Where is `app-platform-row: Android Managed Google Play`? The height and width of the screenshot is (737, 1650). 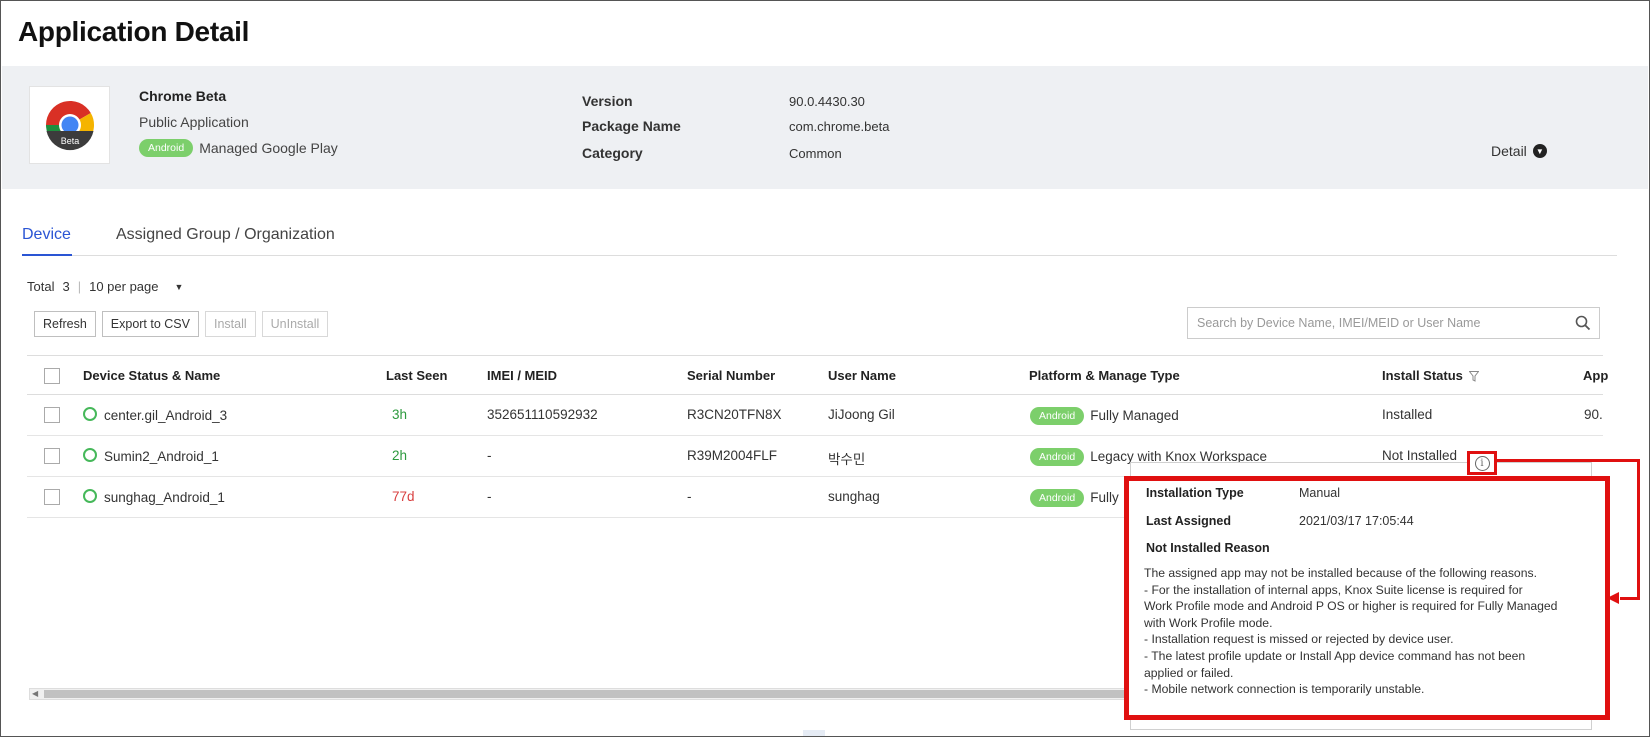
app-platform-row: Android Managed Google Play is located at coordinates (238, 148).